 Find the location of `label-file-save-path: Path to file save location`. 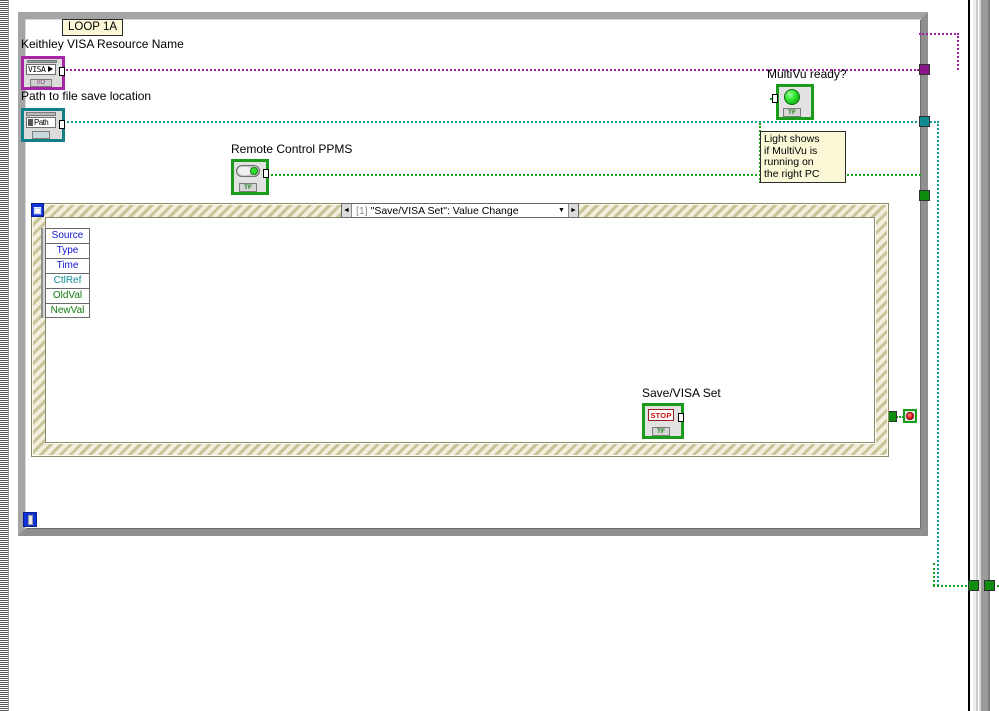

label-file-save-path: Path to file save location is located at coordinates (86, 96).